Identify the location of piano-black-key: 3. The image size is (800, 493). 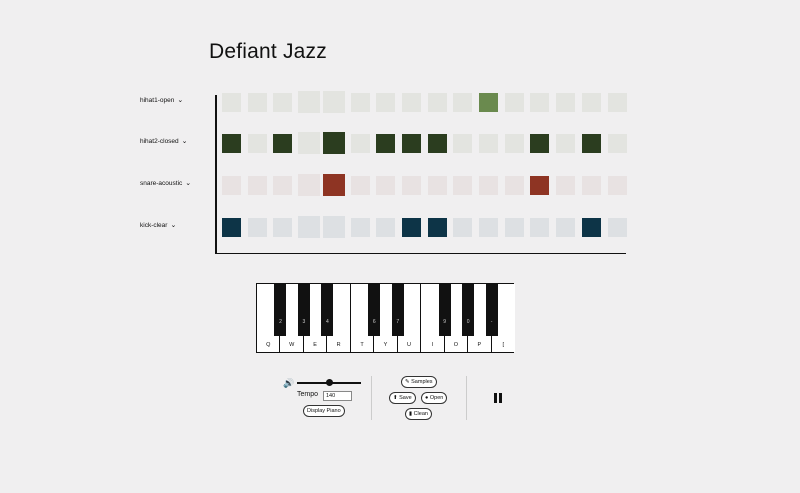
(303, 310).